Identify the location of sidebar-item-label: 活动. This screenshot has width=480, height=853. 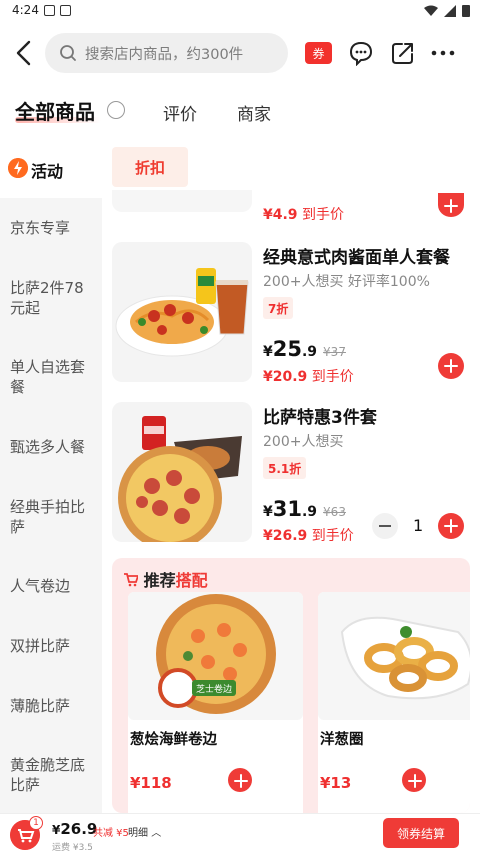
(47, 171).